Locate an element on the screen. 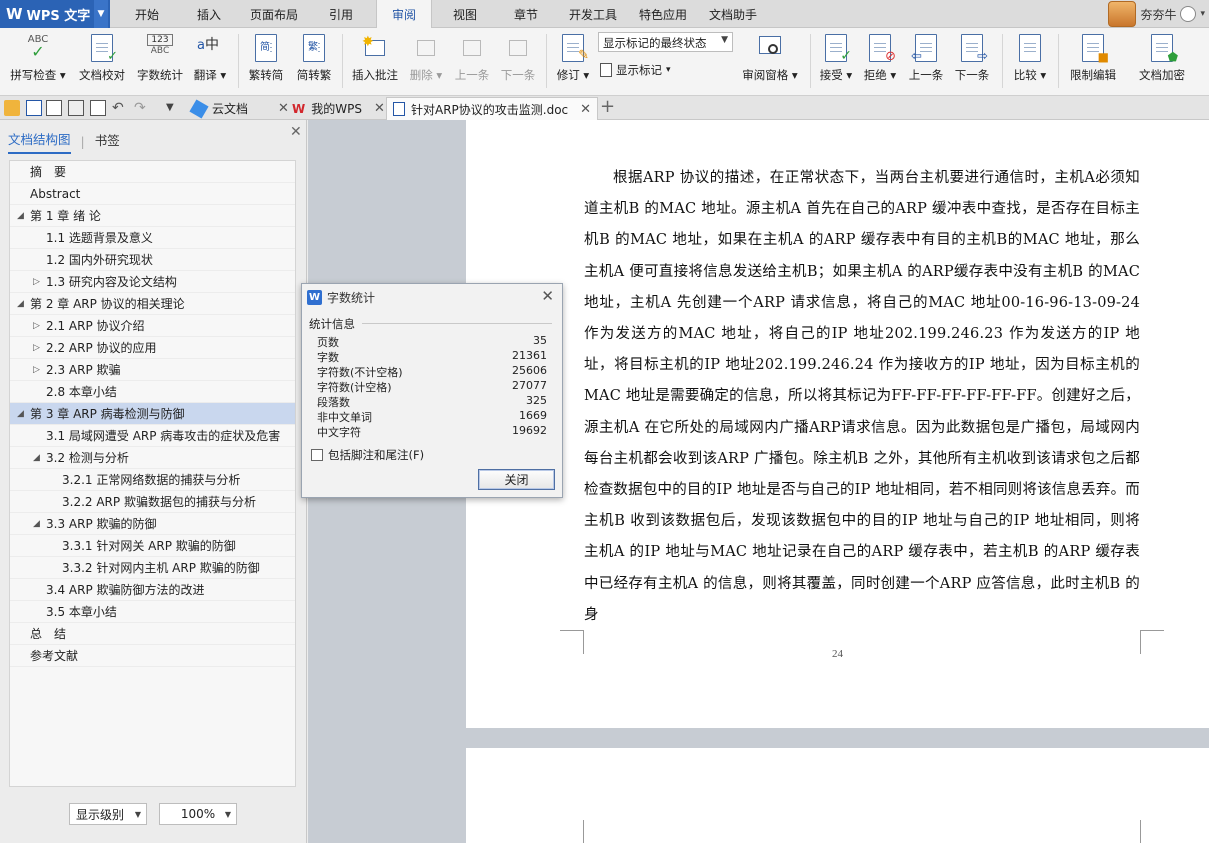 This screenshot has height=843, width=1209. tab-references: 引用 is located at coordinates (341, 14).